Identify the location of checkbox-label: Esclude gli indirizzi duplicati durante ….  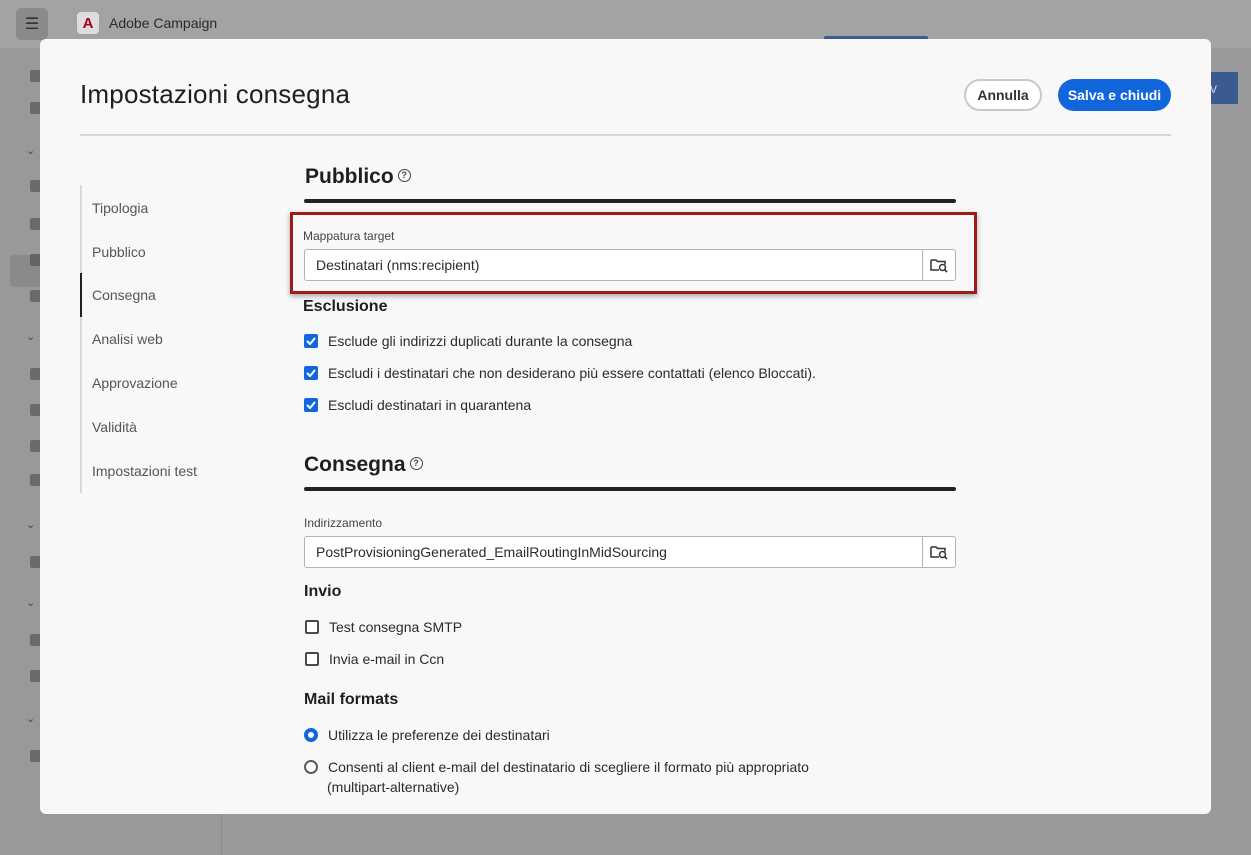
(480, 341).